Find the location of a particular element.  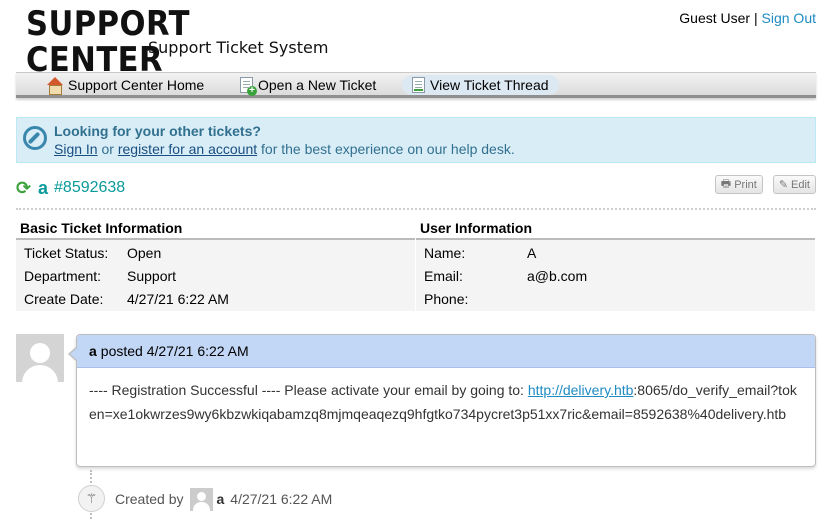

info-row-create-date: Create Date: 4/27/21 6:22 AM is located at coordinates (215, 298).